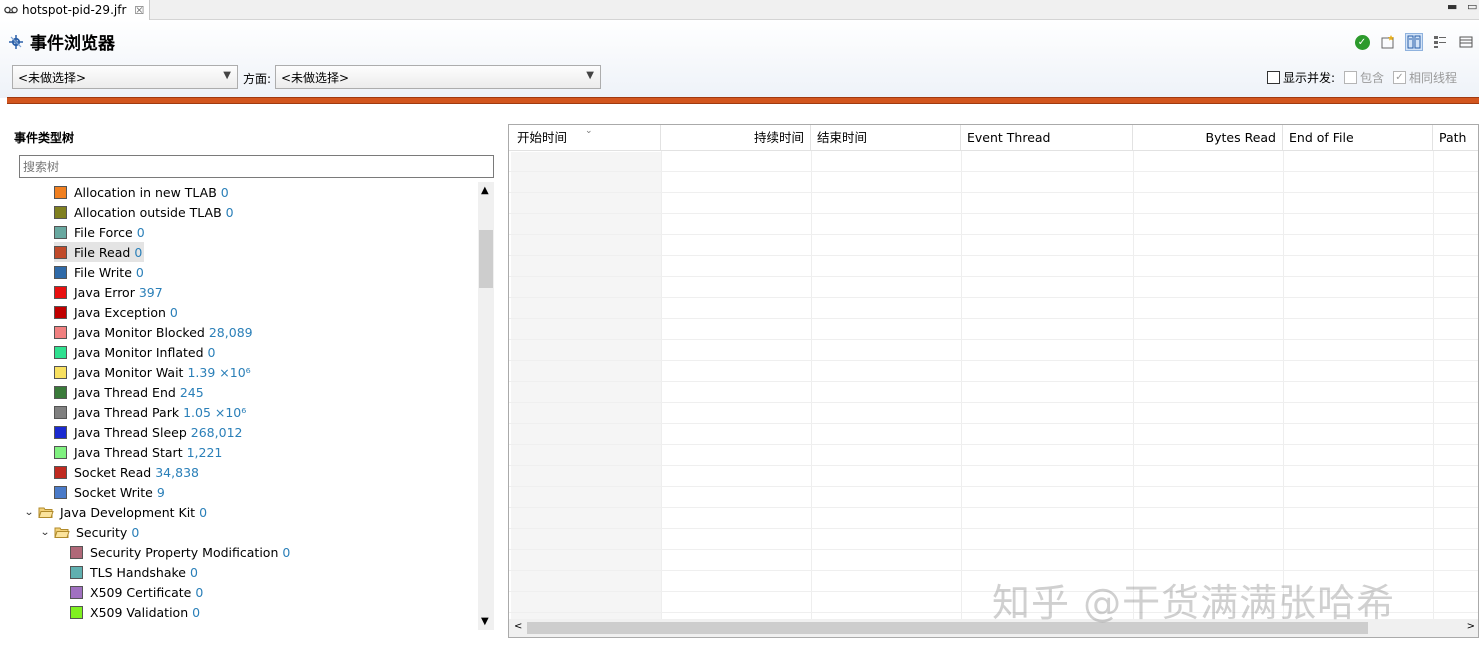  Describe the element at coordinates (1414, 42) in the screenshot. I see `layout-tree-icon` at that location.